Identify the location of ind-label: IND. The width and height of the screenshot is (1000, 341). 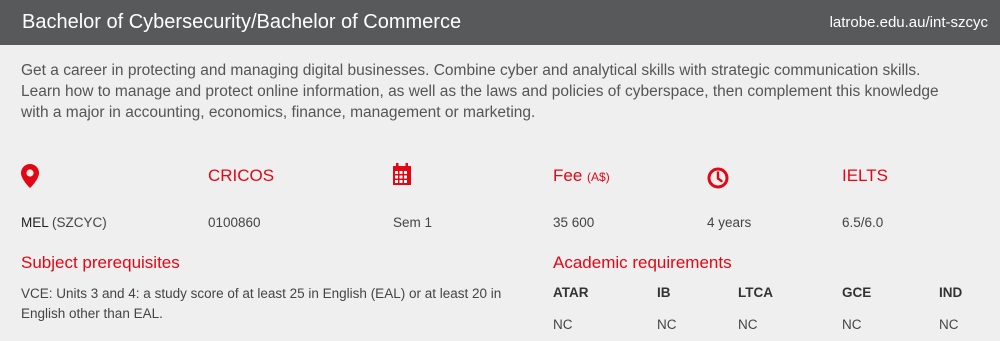
(951, 292).